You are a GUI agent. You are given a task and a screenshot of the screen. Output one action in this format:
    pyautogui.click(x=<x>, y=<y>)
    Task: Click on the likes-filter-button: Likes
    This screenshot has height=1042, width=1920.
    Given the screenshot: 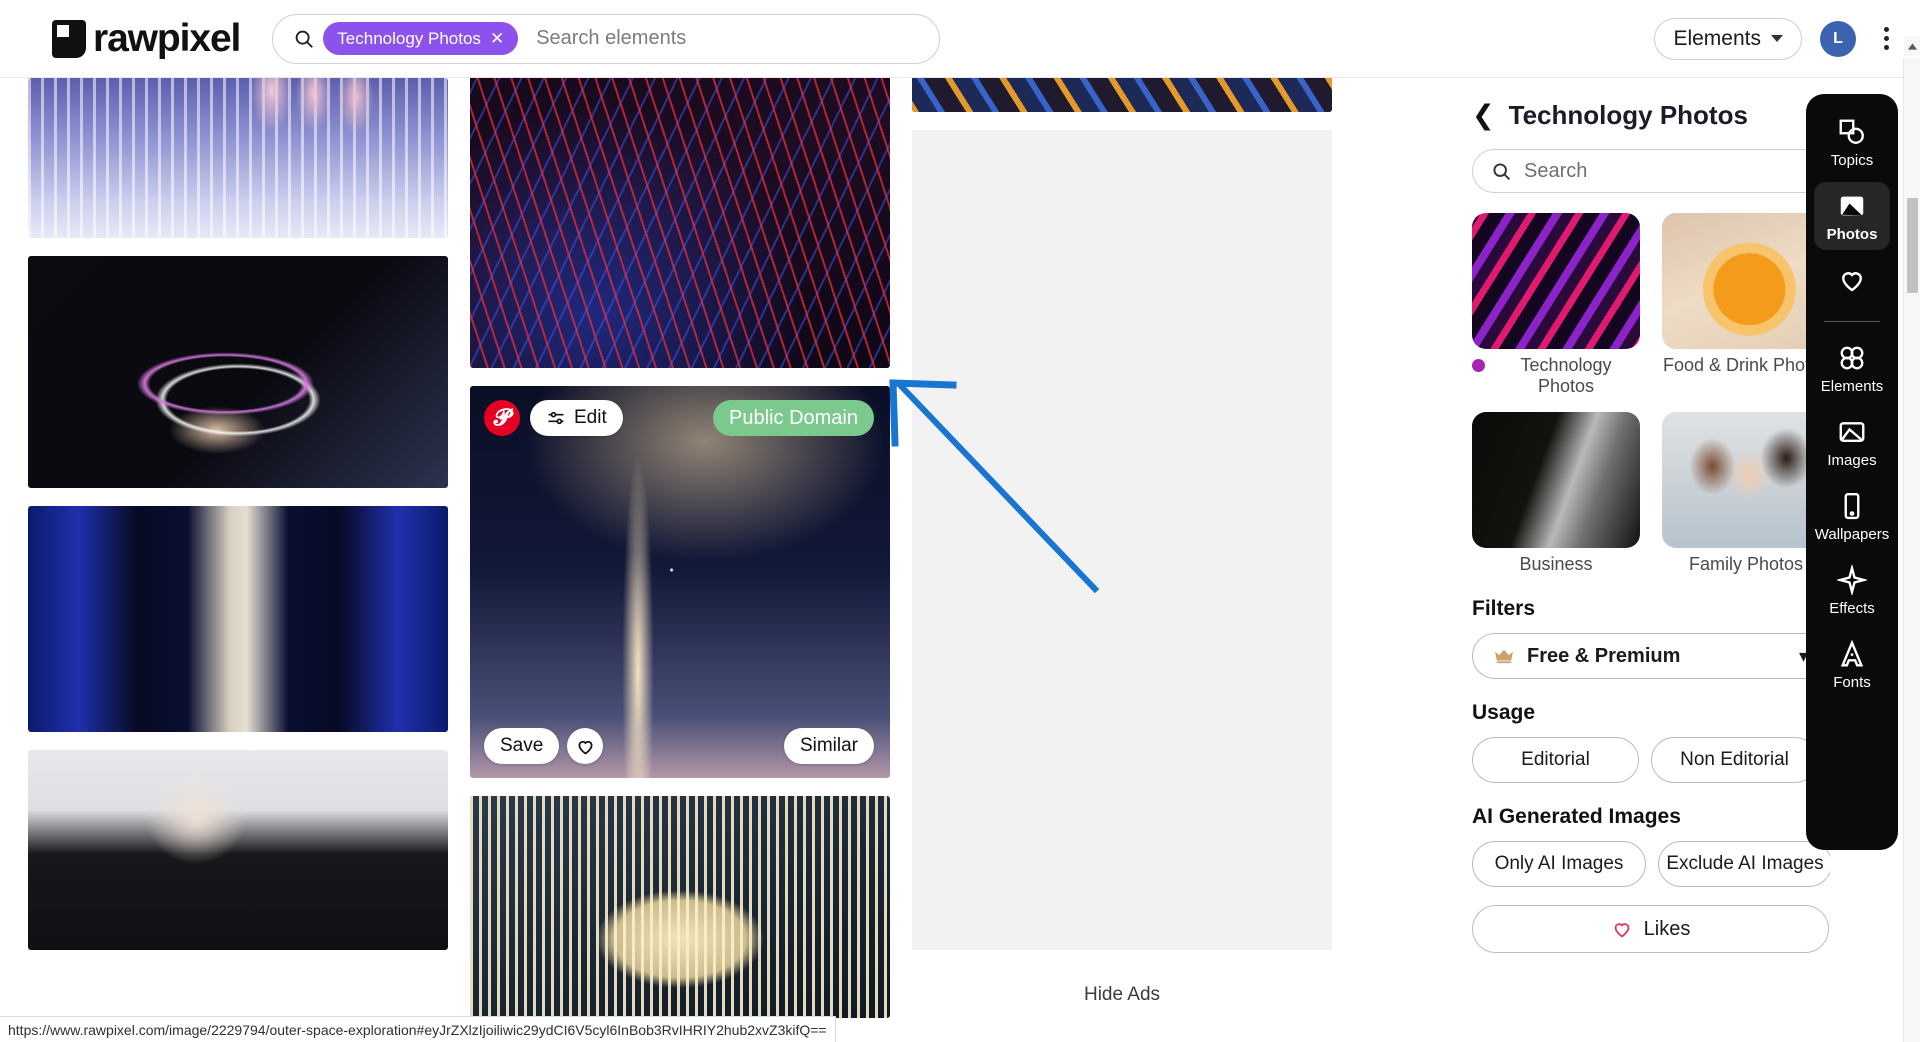 What is the action you would take?
    pyautogui.click(x=1650, y=929)
    